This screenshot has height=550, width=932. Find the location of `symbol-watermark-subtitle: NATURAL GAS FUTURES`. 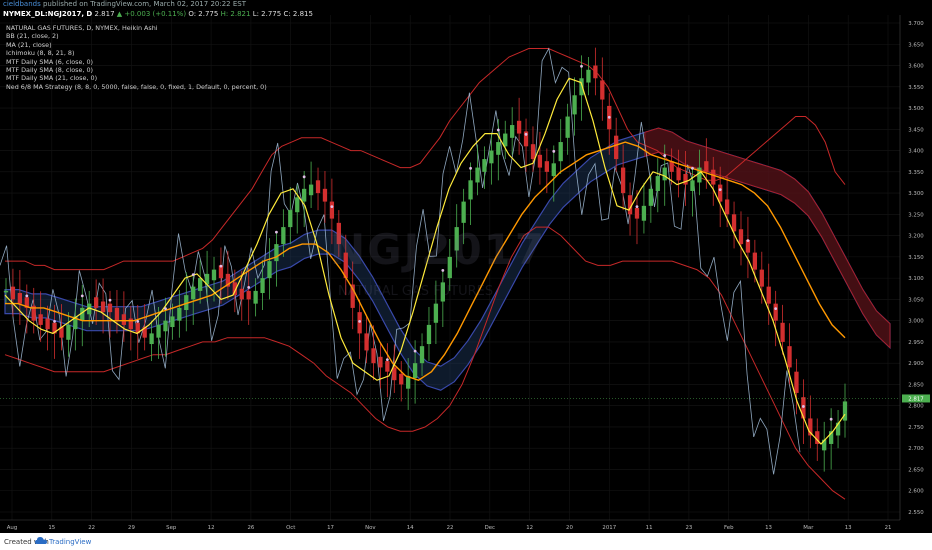

symbol-watermark-subtitle: NATURAL GAS FUTURES is located at coordinates (416, 291).